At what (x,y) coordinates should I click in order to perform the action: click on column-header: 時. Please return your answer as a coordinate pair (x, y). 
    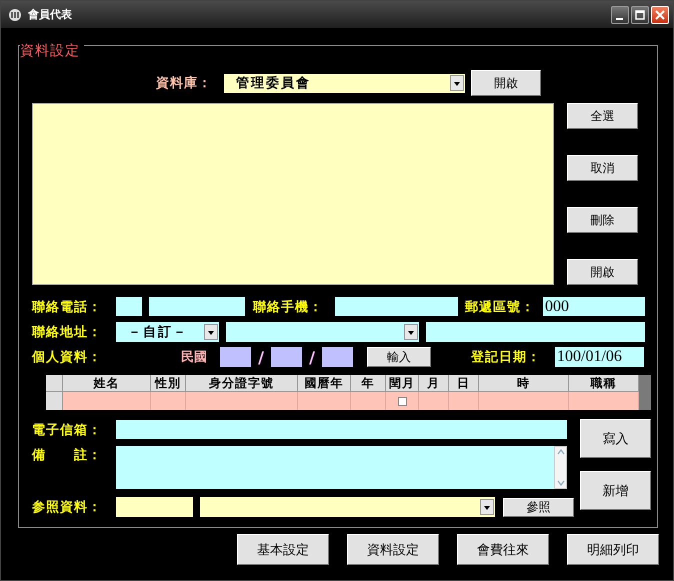
    Looking at the image, I should click on (524, 383).